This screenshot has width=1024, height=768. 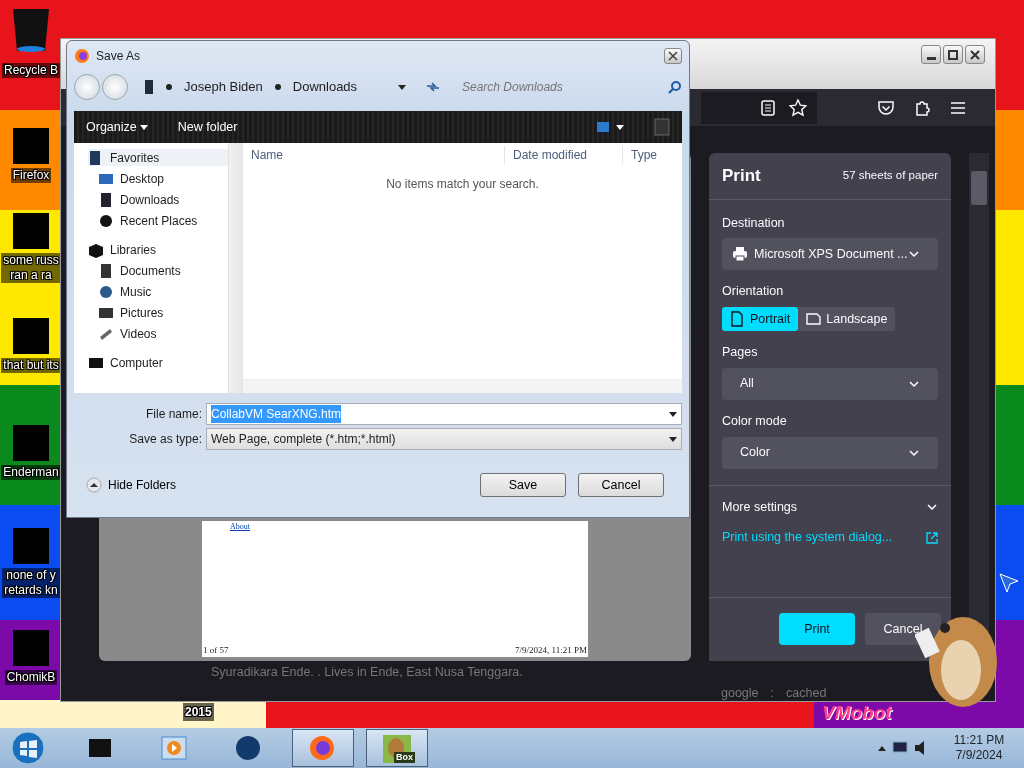 I want to click on external-link-icon, so click(x=932, y=537).